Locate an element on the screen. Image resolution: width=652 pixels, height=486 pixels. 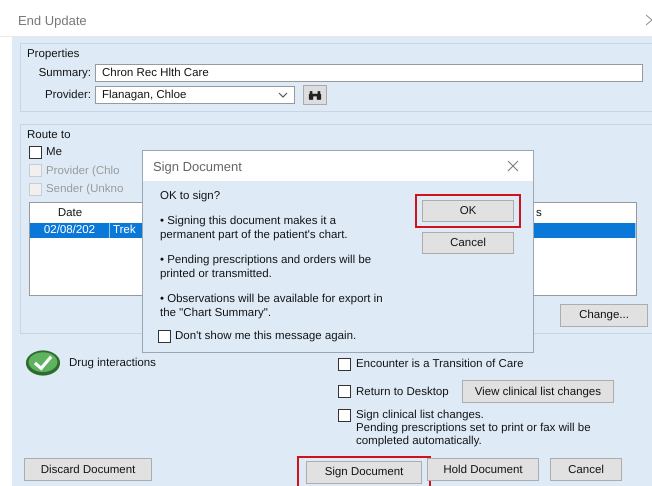
view-changes-button: View clinical list changes is located at coordinates (538, 391).